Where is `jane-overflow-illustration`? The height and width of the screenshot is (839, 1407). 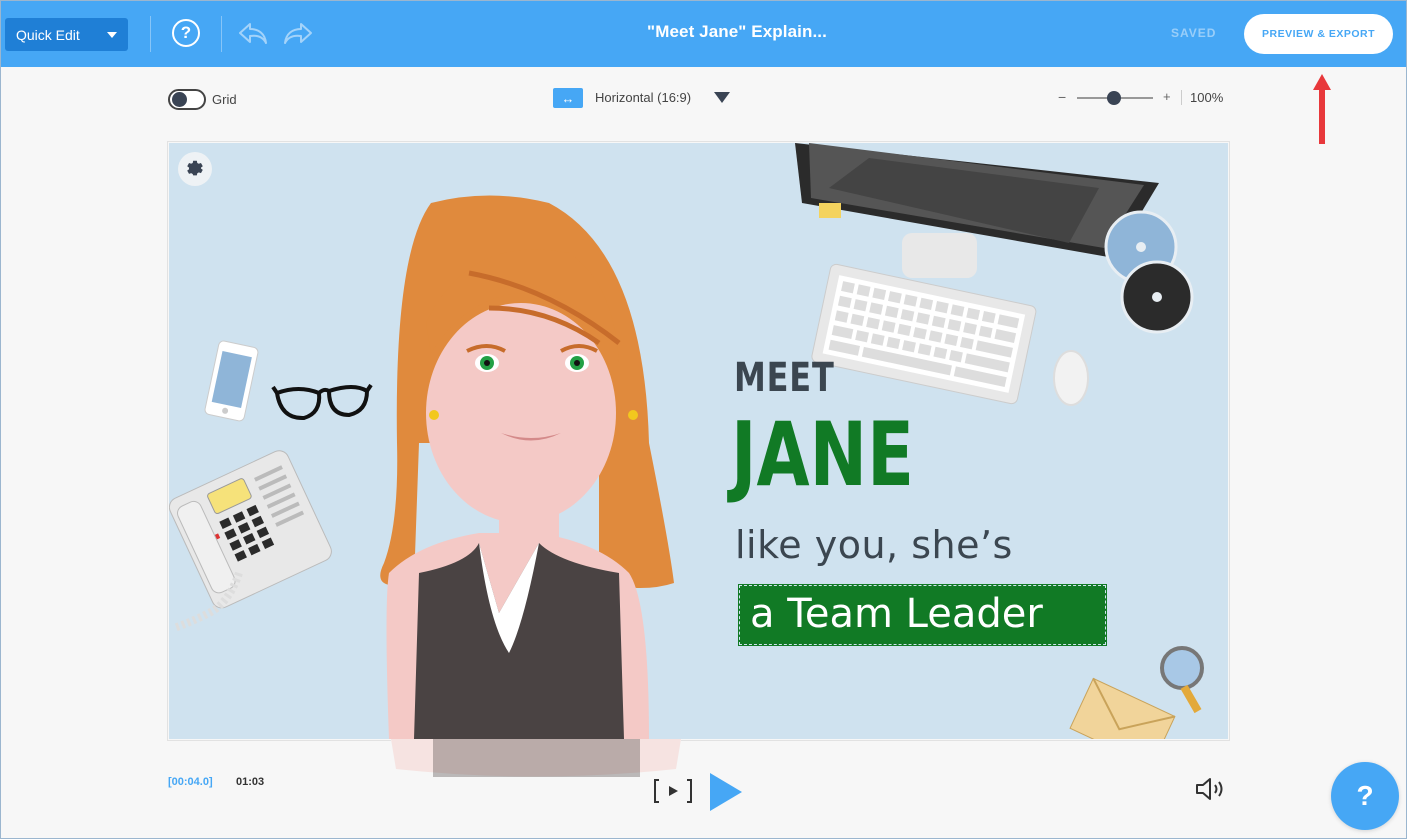 jane-overflow-illustration is located at coordinates (536, 760).